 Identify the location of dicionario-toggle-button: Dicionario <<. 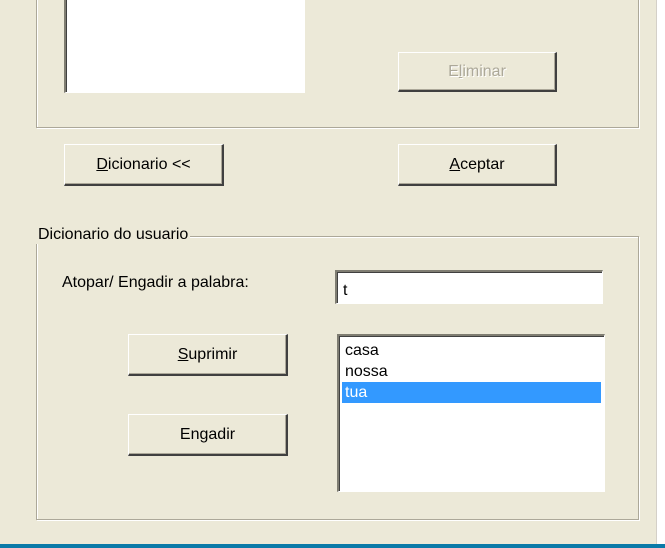
(144, 165).